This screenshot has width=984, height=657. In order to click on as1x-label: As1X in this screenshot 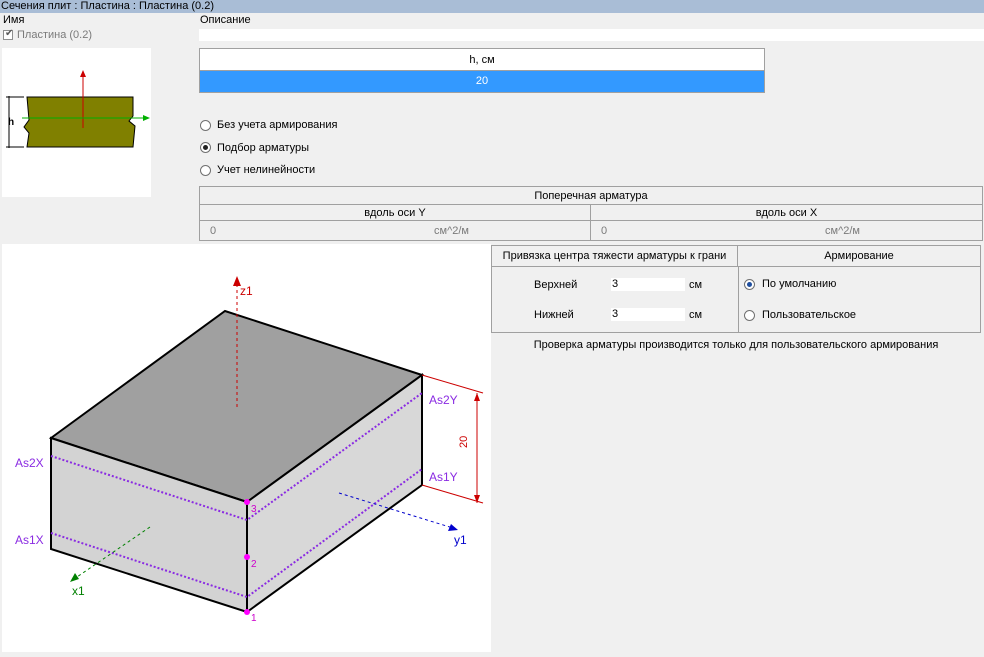, I will do `click(29, 540)`.